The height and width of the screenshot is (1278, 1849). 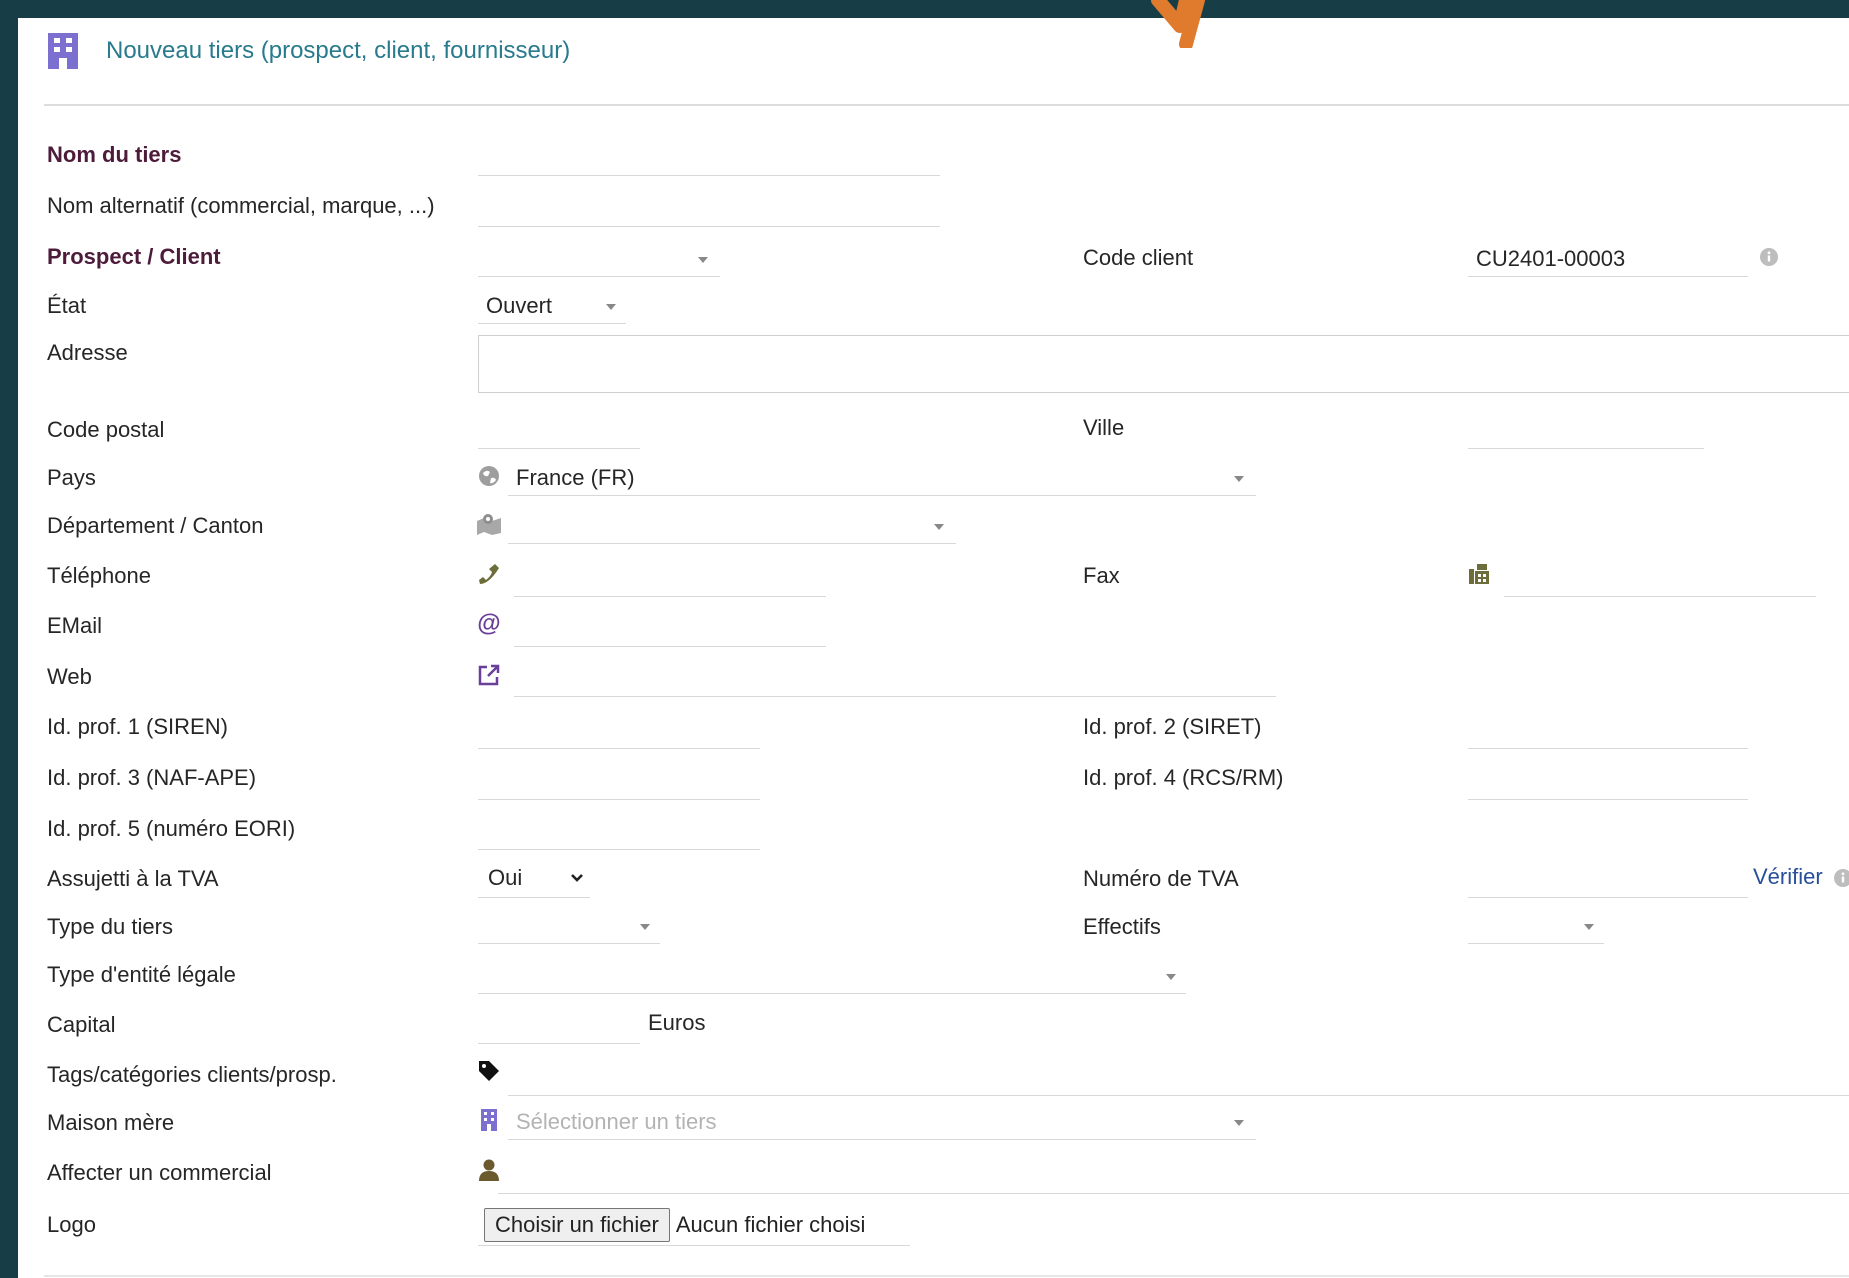 I want to click on tags-input, so click(x=1178, y=1079).